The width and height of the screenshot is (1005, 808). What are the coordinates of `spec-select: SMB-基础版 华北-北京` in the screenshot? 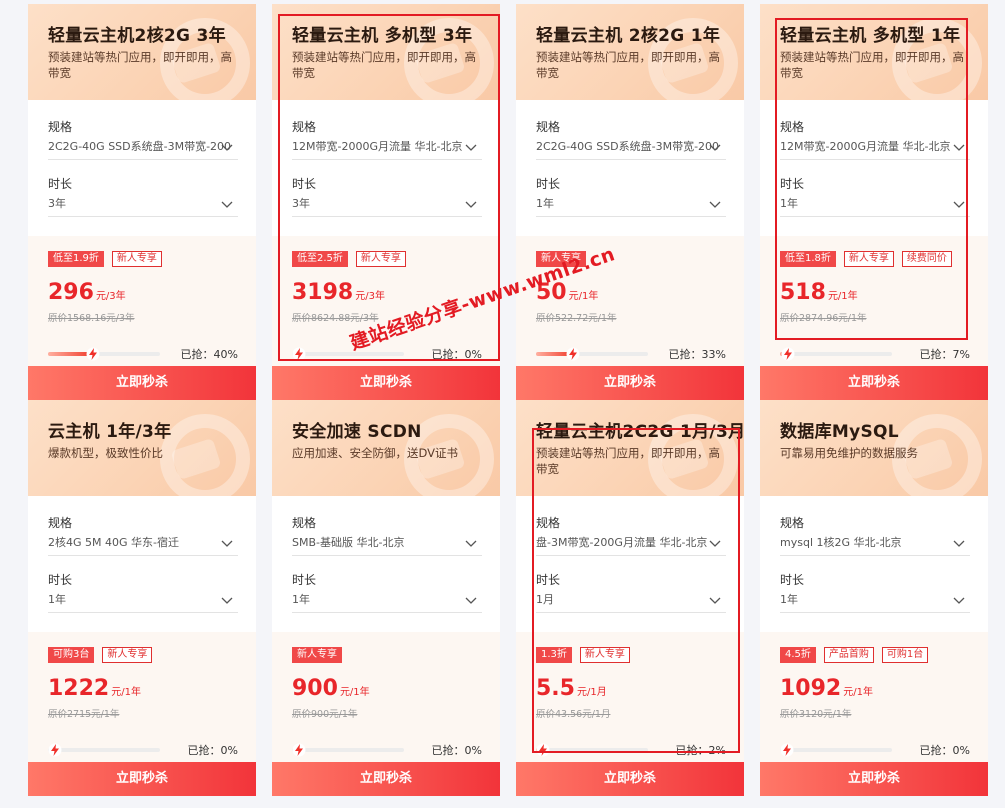 It's located at (387, 545).